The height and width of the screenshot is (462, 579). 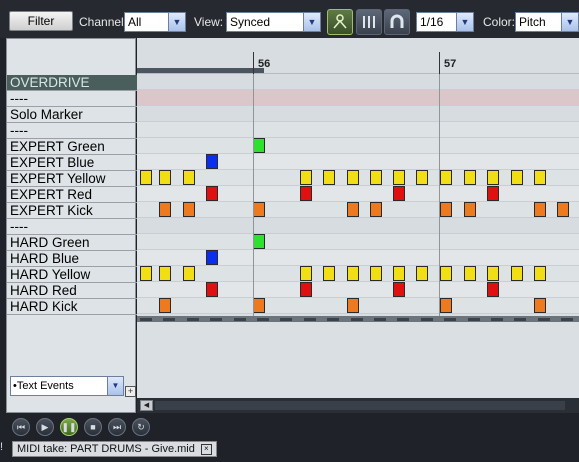 I want to click on lane-name-hard-green: HARD Green, so click(x=72, y=243).